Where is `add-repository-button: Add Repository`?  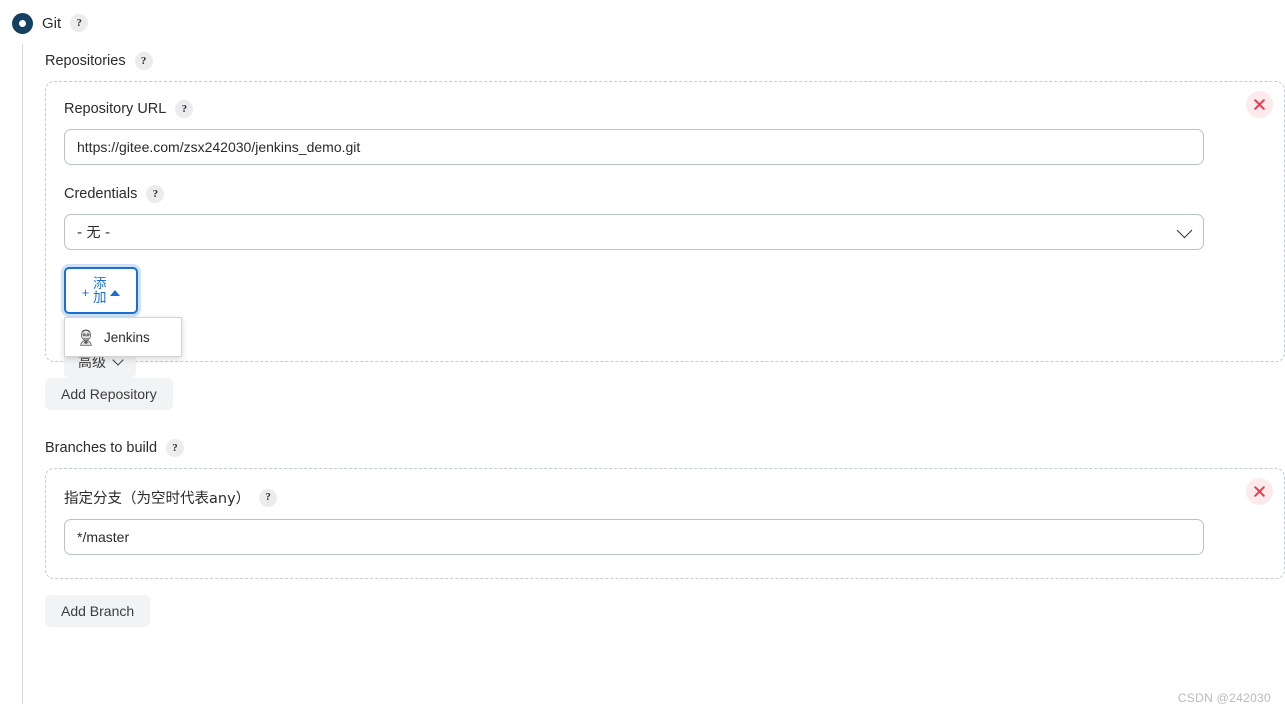
add-repository-button: Add Repository is located at coordinates (109, 394).